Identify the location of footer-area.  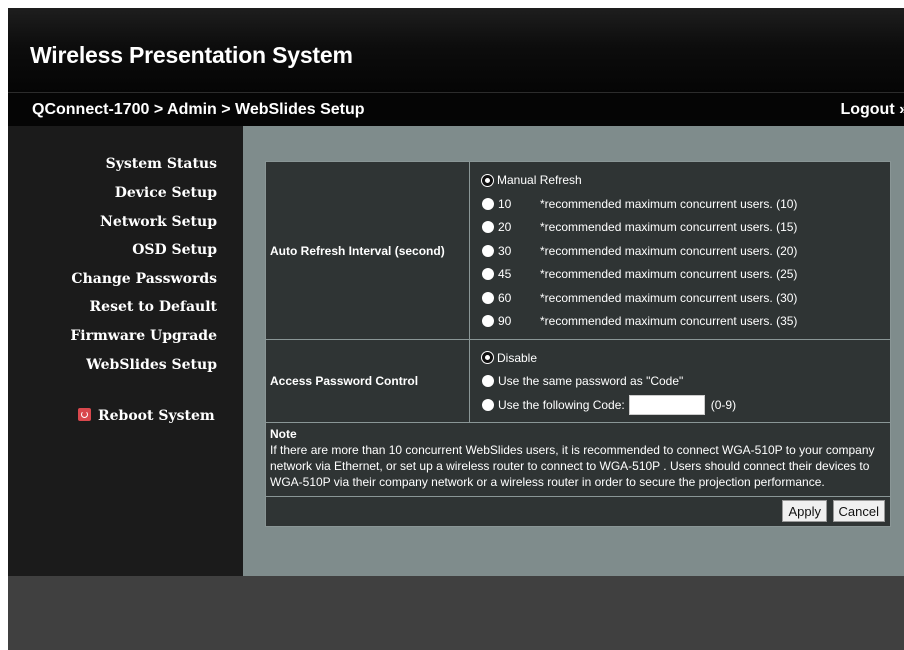
(456, 613).